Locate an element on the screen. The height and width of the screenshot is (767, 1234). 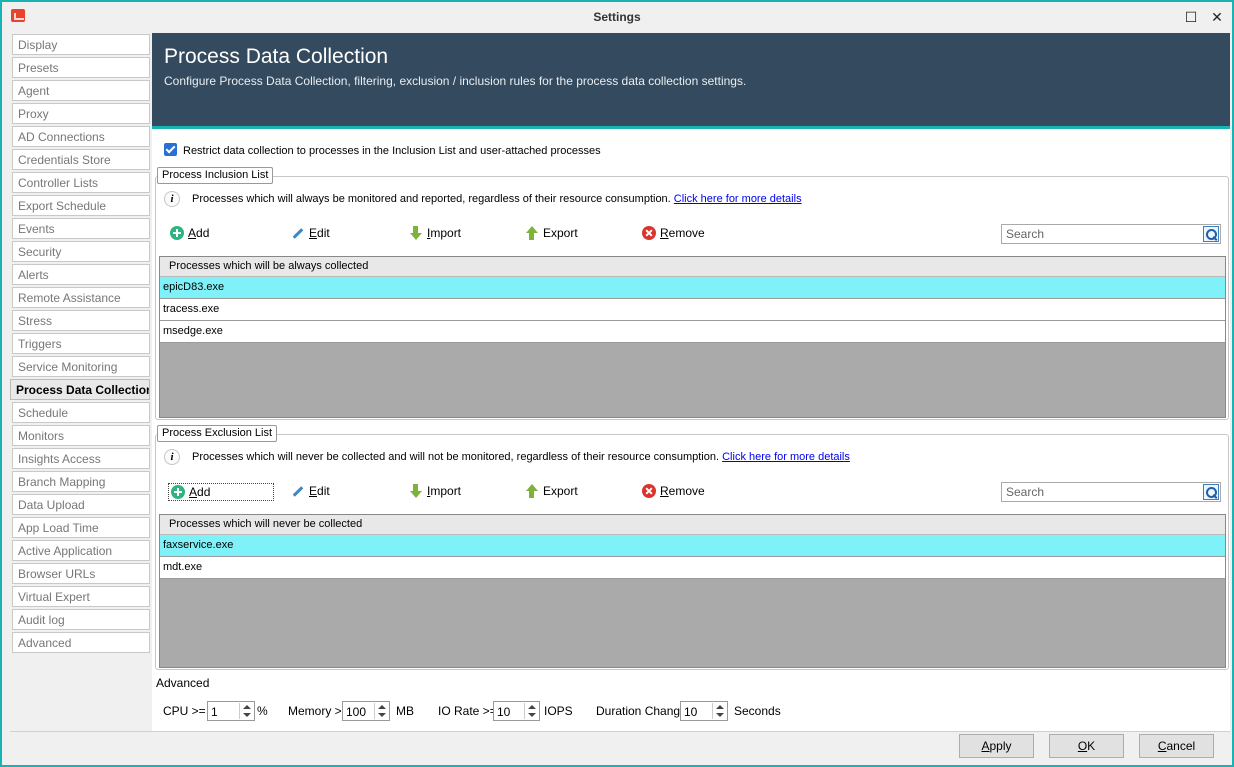
table-row: mdt.exe is located at coordinates (692, 568).